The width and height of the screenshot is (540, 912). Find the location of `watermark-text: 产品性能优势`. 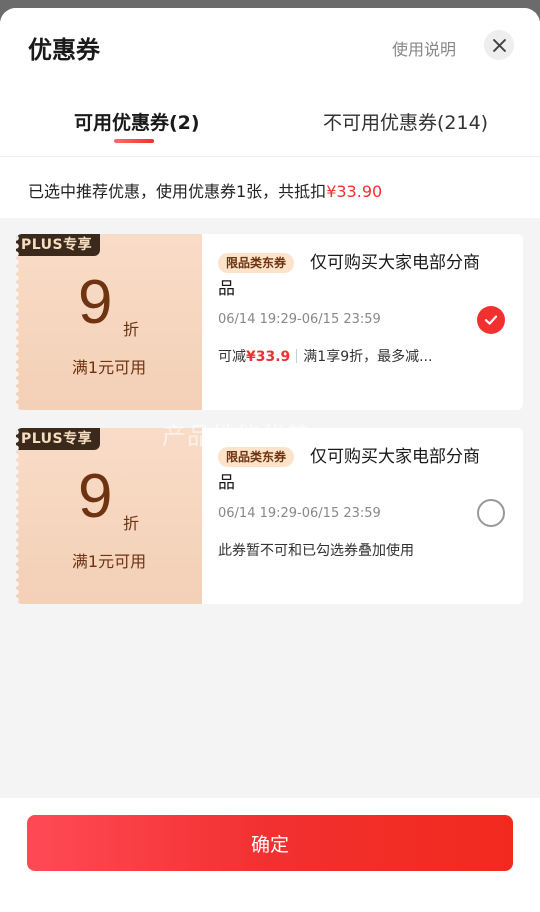

watermark-text: 产品性能优势 is located at coordinates (237, 436).